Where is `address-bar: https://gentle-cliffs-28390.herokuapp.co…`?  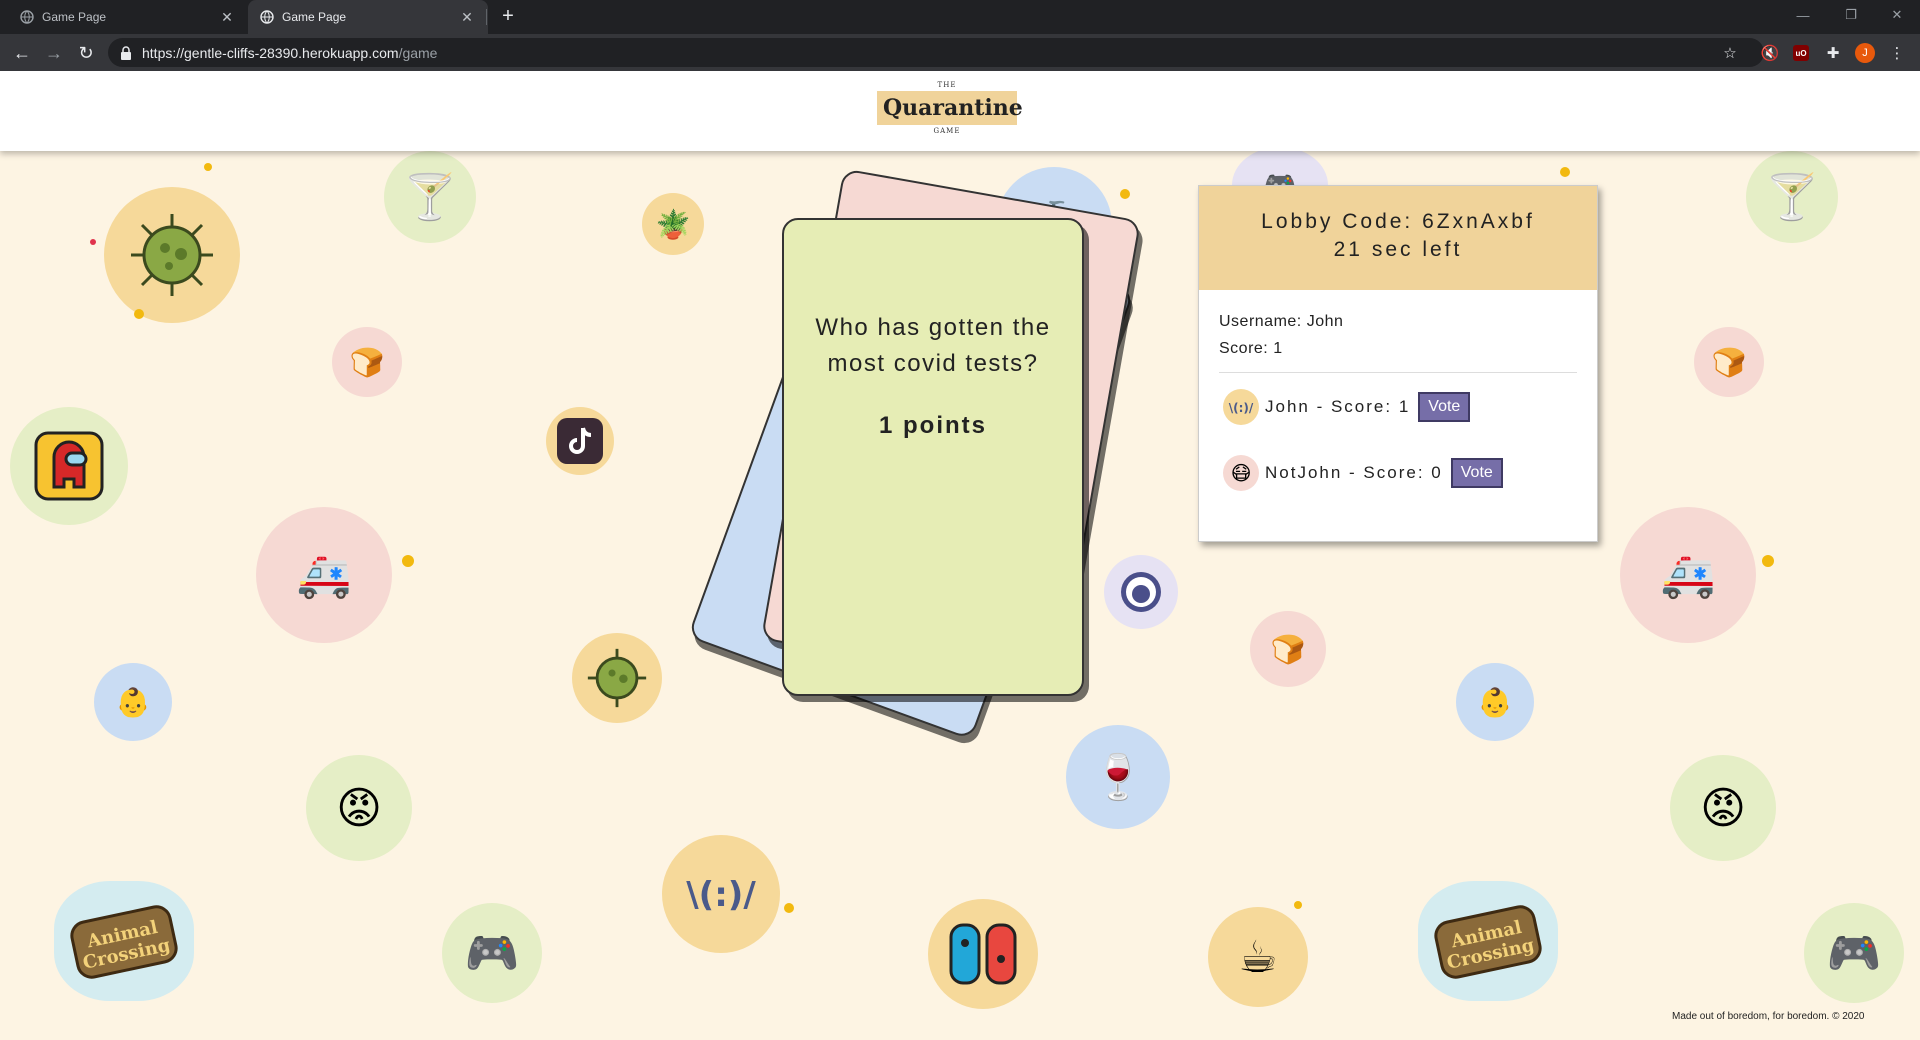 address-bar: https://gentle-cliffs-28390.herokuapp.co… is located at coordinates (936, 52).